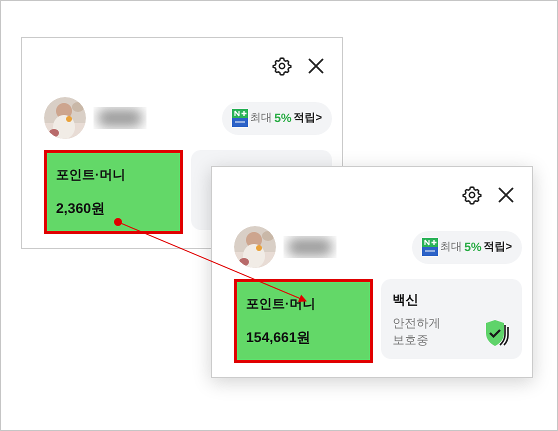 The image size is (558, 431). Describe the element at coordinates (81, 208) in the screenshot. I see `points-amount: 2,360원` at that location.